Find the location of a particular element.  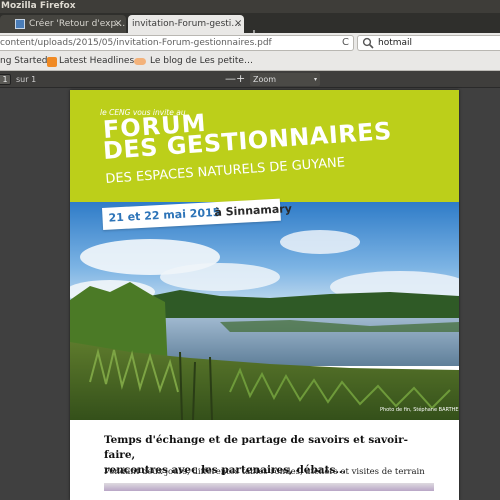

bookmark-latest-headlines: Latest Headlines ▾ is located at coordinates (100, 61).